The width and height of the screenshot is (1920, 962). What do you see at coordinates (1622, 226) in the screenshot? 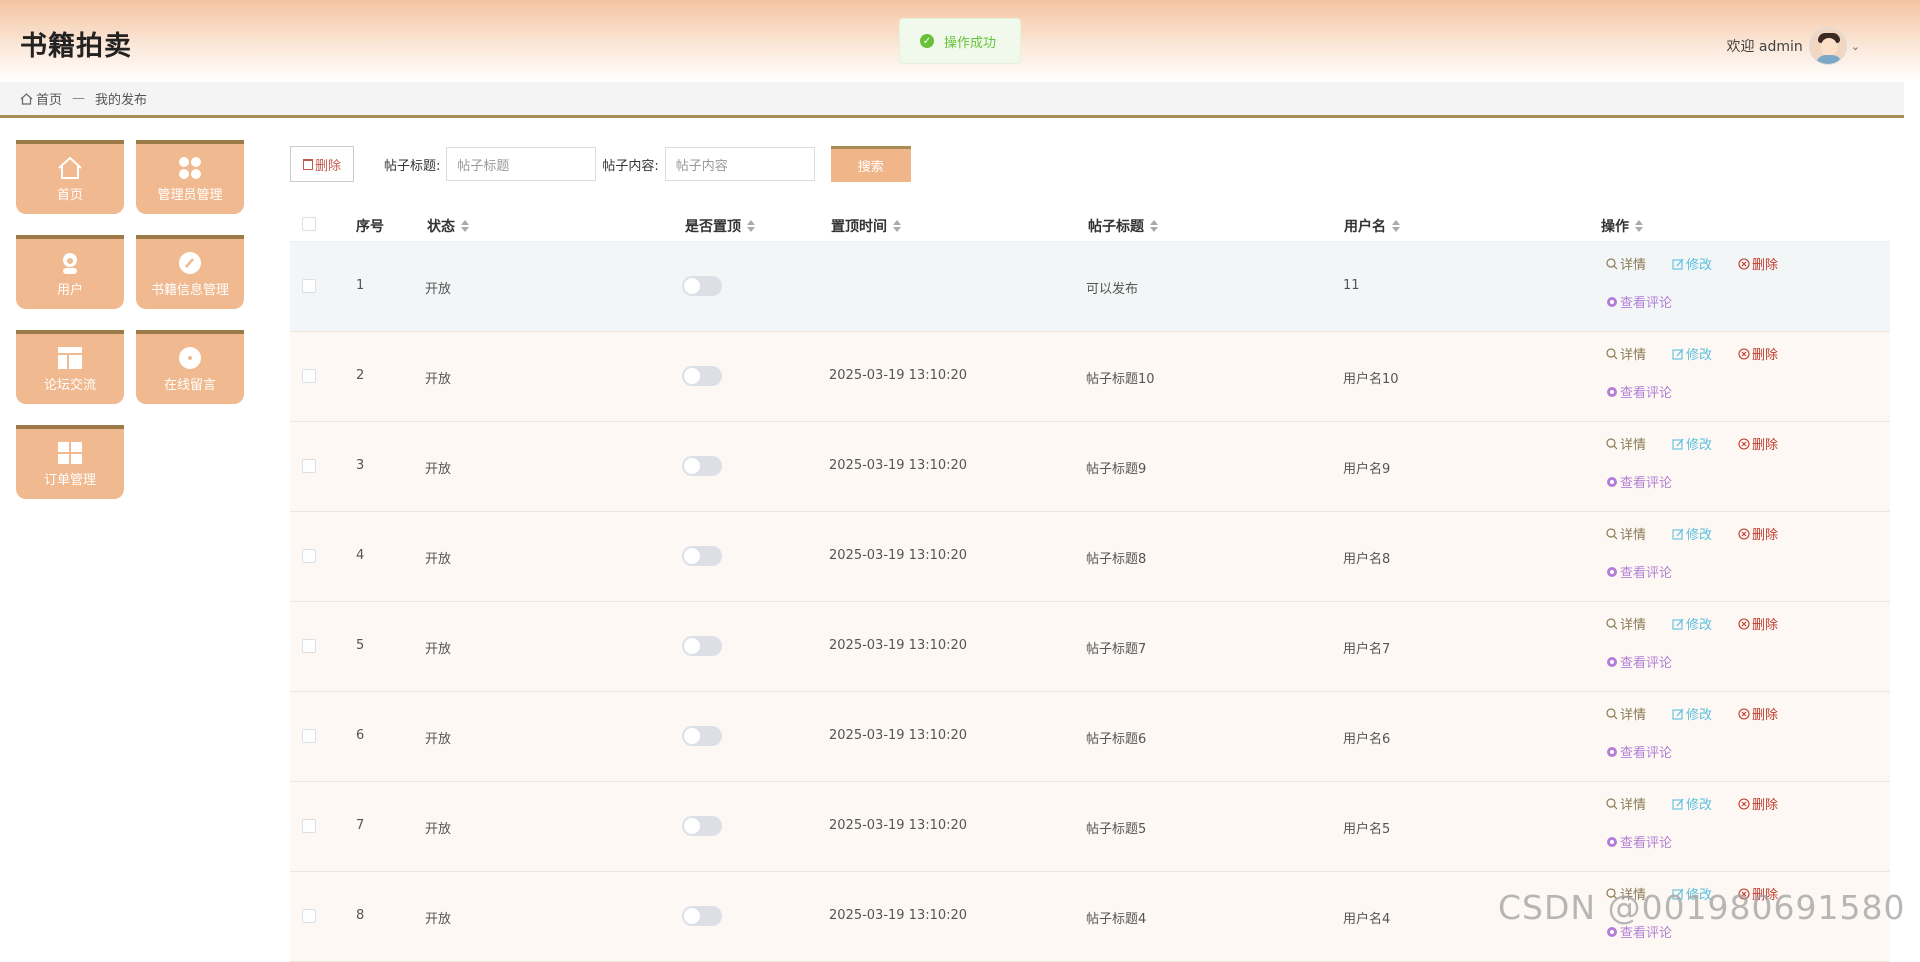
I see `column-header-actions: 操作` at bounding box center [1622, 226].